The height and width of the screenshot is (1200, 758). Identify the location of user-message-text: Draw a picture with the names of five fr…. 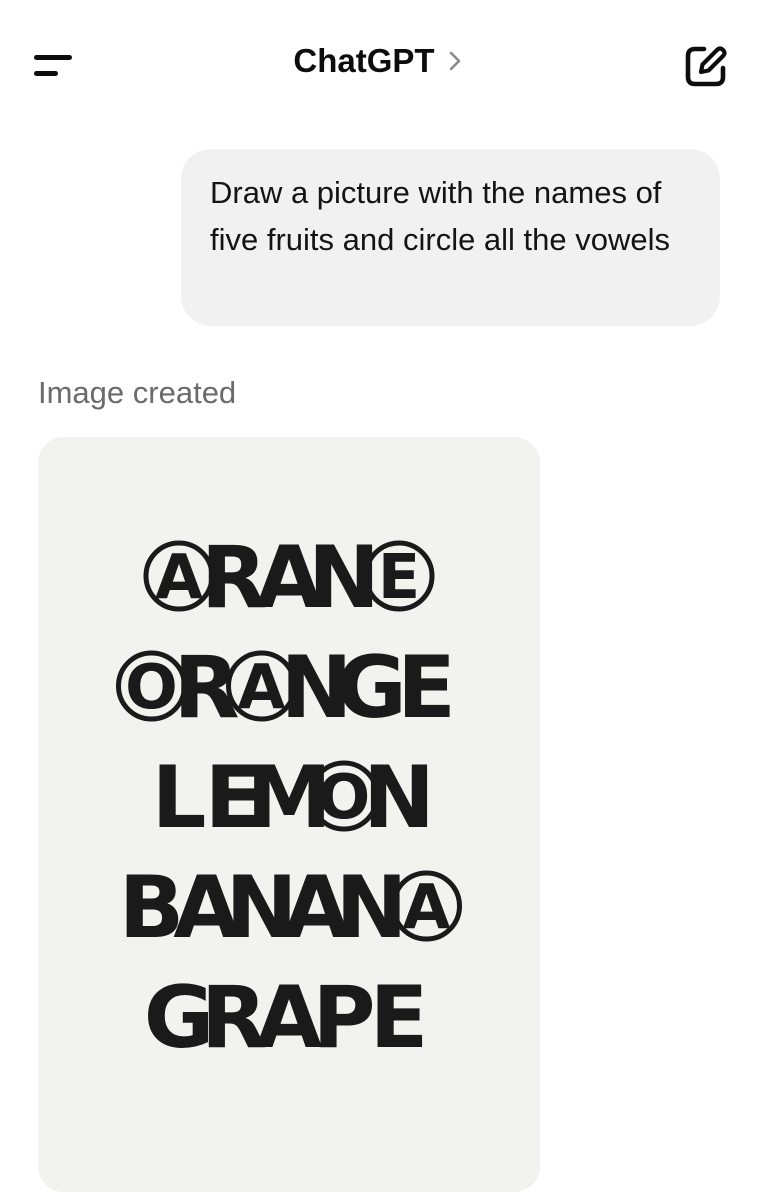
(440, 216).